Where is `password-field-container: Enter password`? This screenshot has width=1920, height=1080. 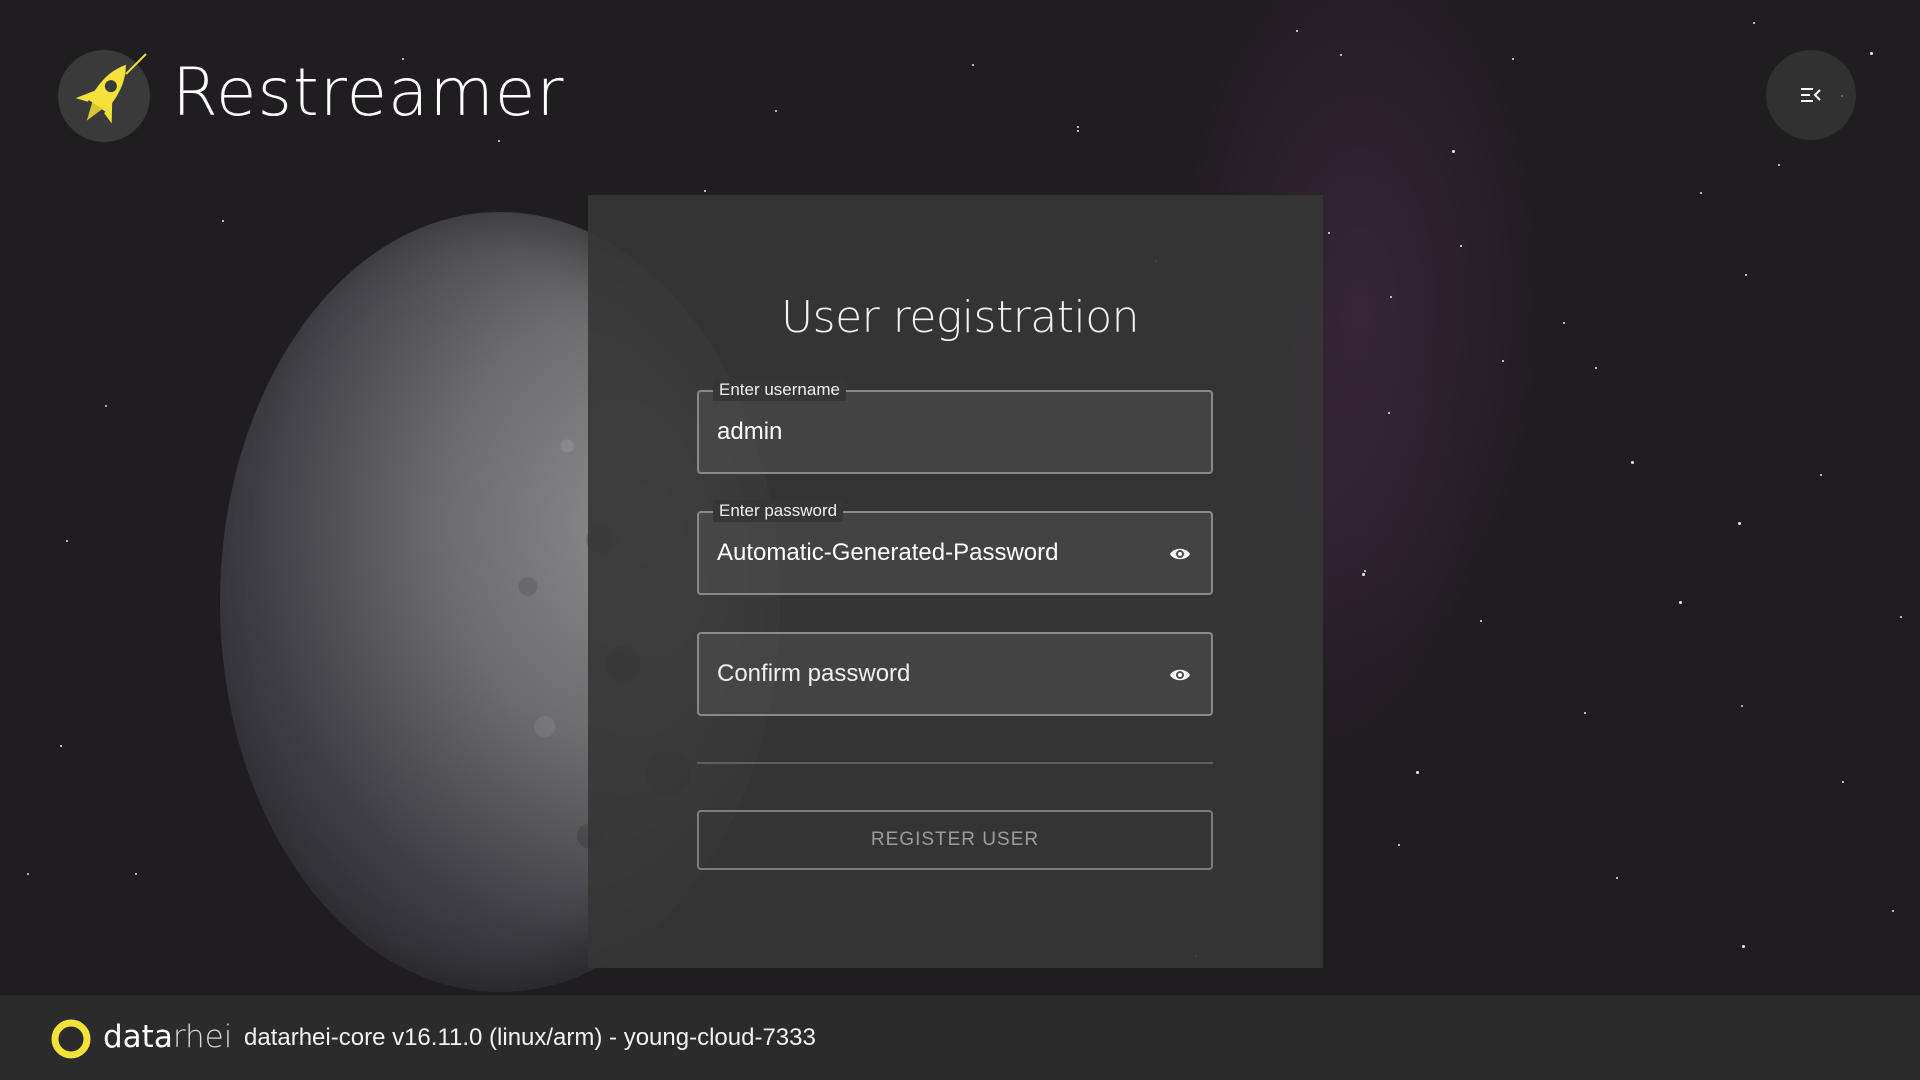 password-field-container: Enter password is located at coordinates (955, 547).